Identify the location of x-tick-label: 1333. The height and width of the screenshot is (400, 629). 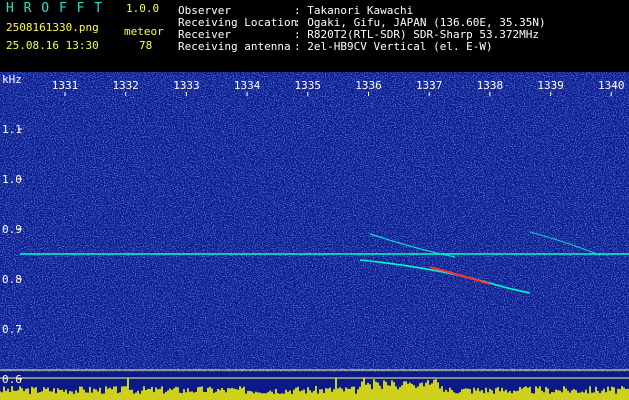
(186, 85).